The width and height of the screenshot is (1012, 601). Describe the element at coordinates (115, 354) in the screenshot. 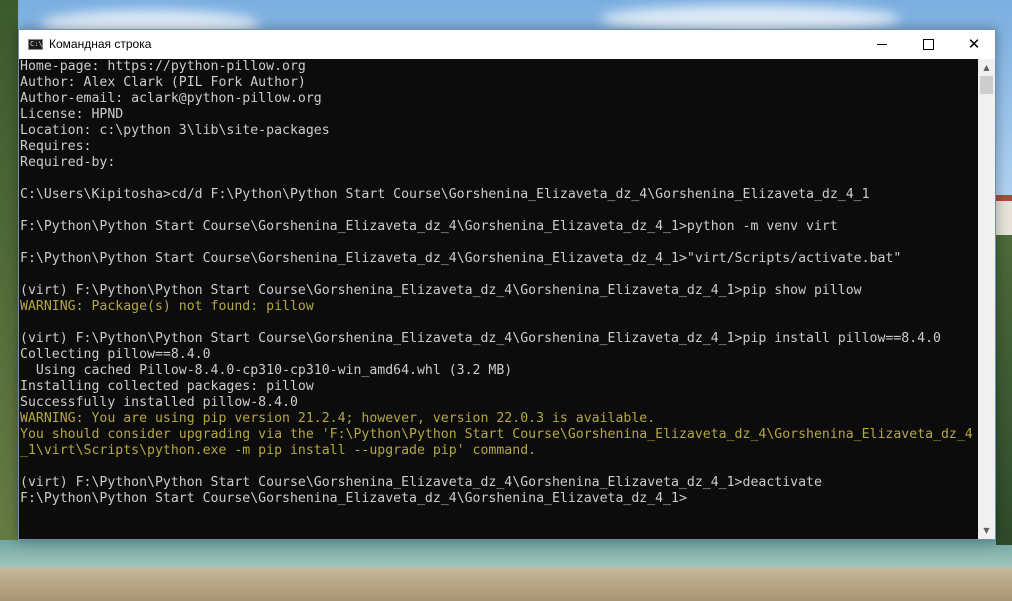

I see `console-line: Collecting pillow==8.4.0` at that location.